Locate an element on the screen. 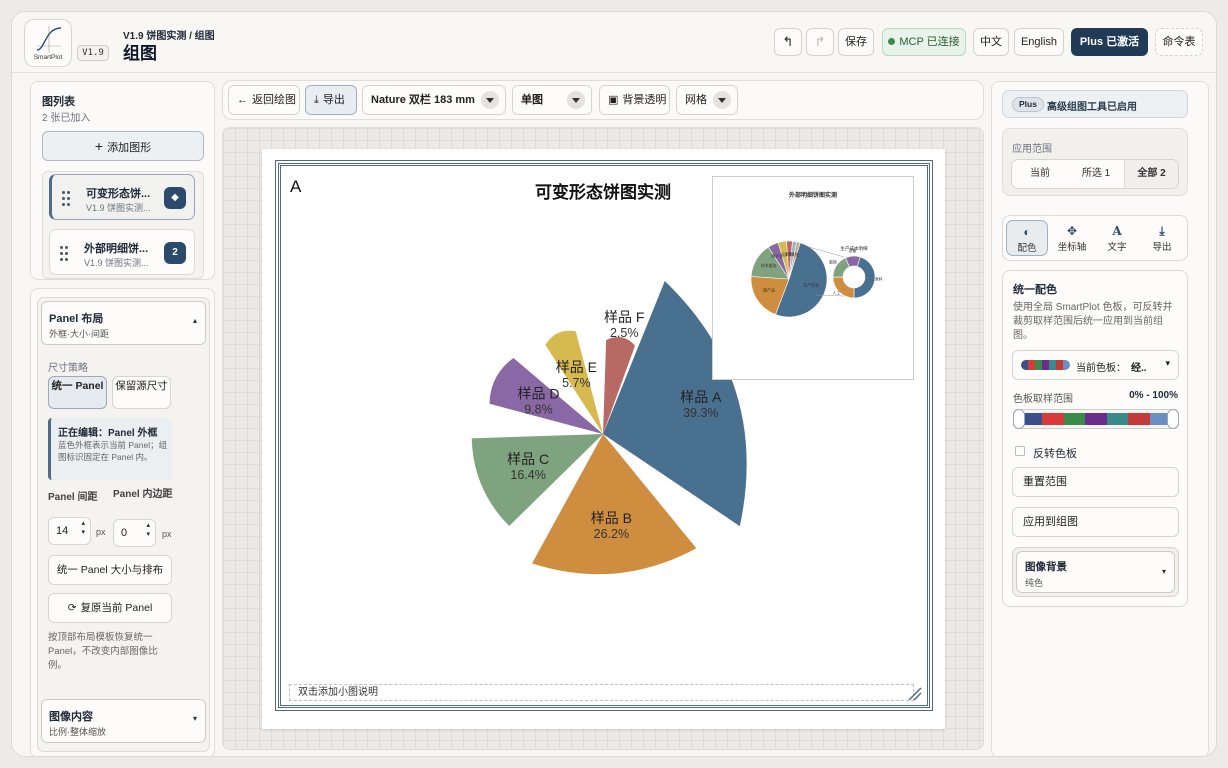 The image size is (1228, 768). resize-handle-icon is located at coordinates (914, 693).